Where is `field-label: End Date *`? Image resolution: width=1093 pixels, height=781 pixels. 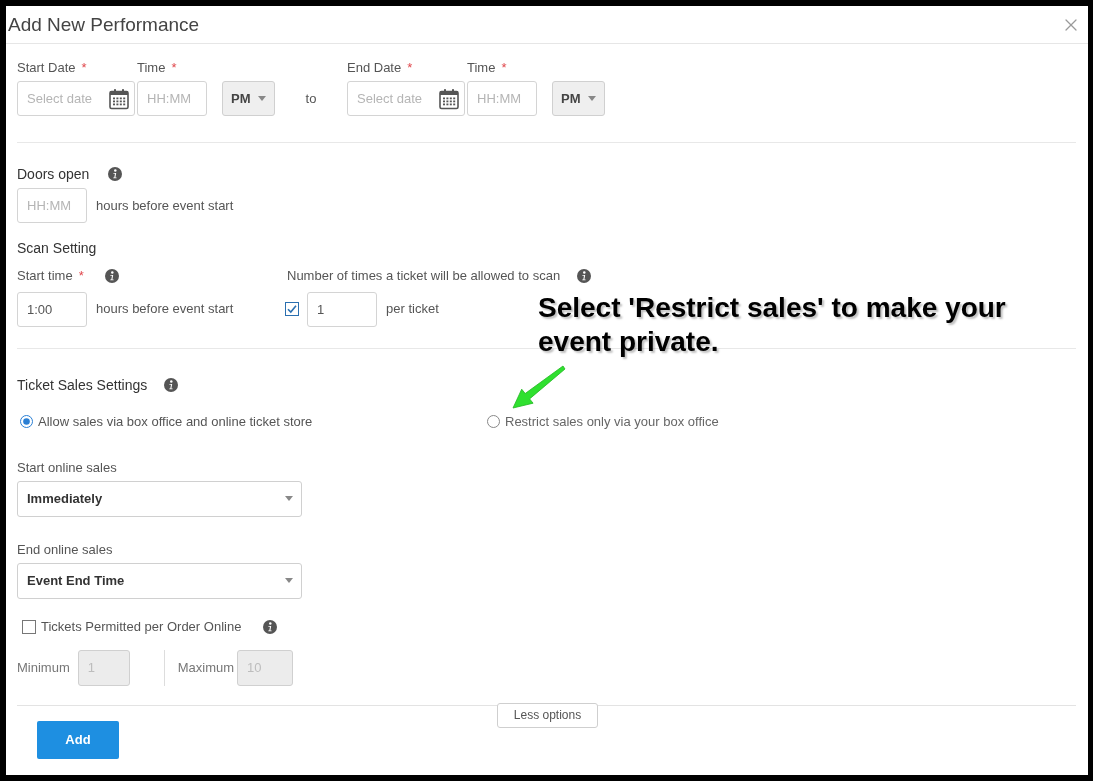
field-label: End Date * is located at coordinates (380, 68).